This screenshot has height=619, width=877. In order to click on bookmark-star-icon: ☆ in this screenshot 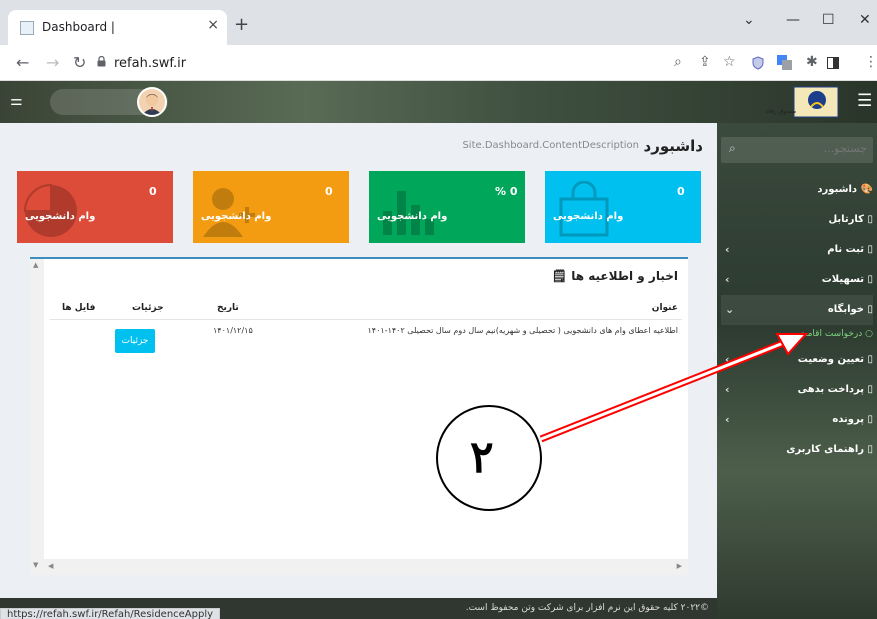, I will do `click(729, 62)`.